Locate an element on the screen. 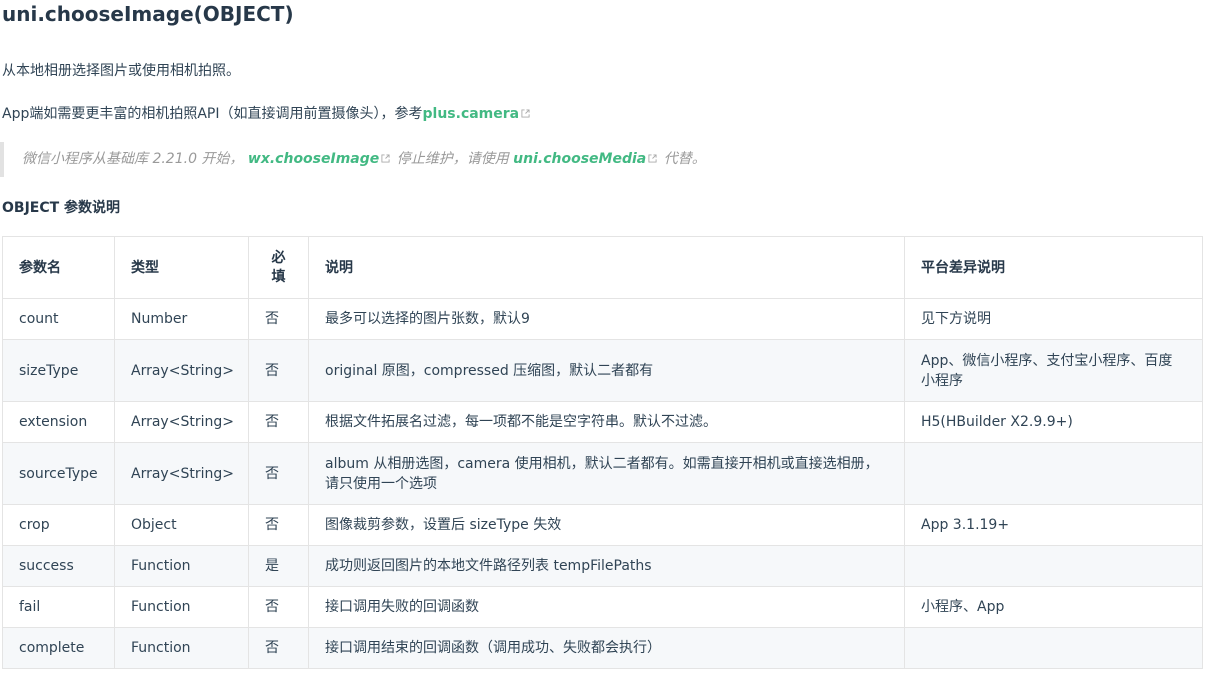 The height and width of the screenshot is (675, 1211). cell-required: 是 is located at coordinates (278, 566).